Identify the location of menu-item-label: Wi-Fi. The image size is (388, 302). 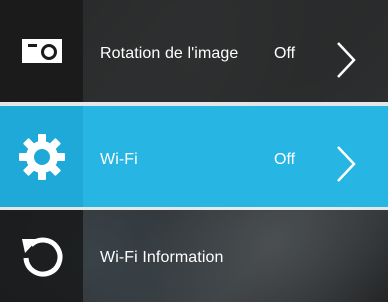
(119, 159).